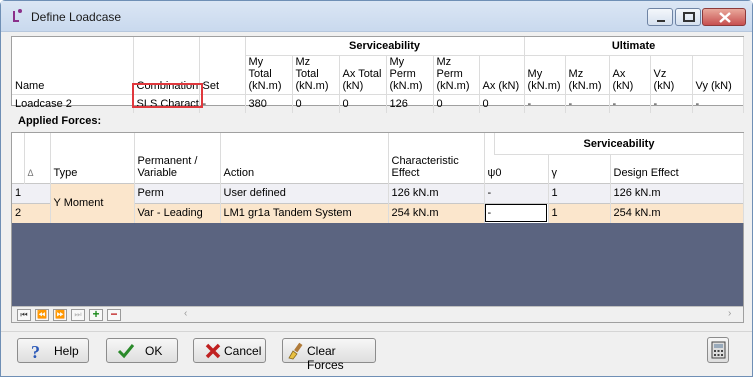 The height and width of the screenshot is (377, 753). I want to click on close-icon, so click(725, 17).